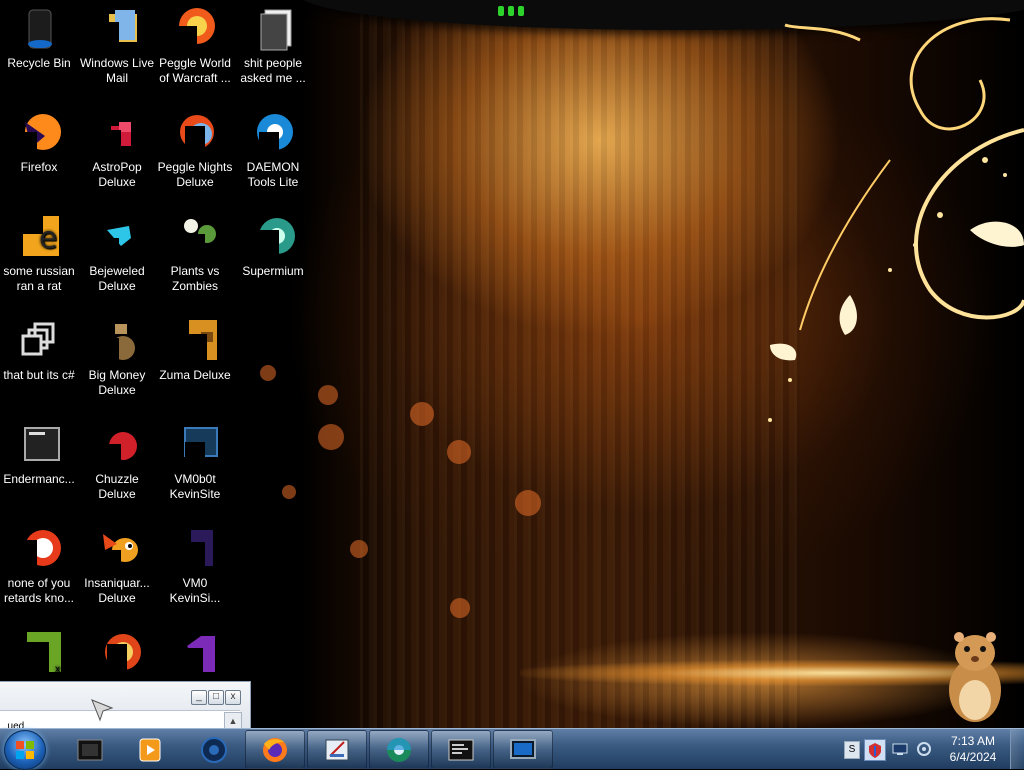  What do you see at coordinates (39, 375) in the screenshot?
I see `icon-label: that but its c#` at bounding box center [39, 375].